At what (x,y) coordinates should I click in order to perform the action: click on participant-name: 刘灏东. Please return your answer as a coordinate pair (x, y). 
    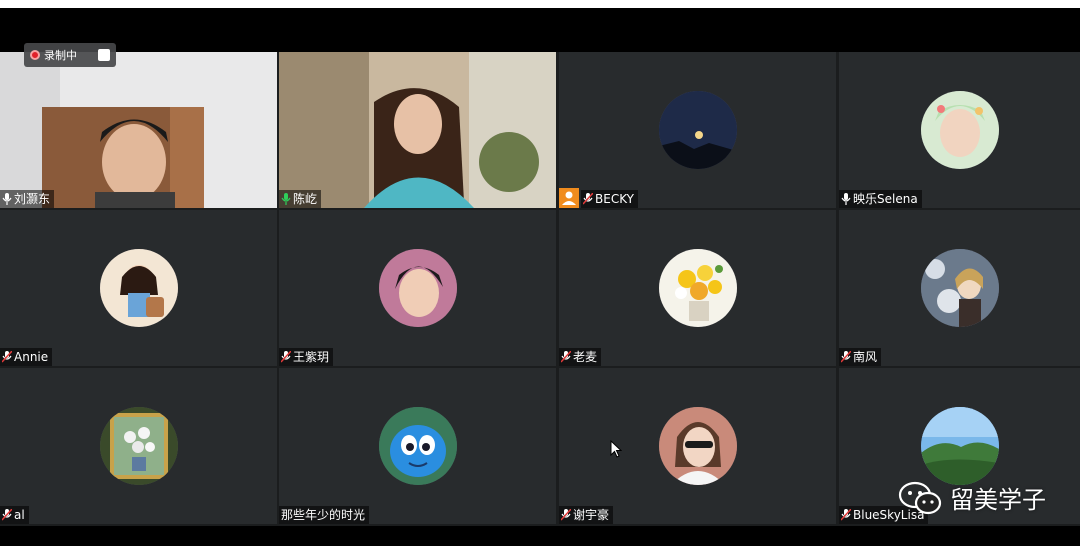
    Looking at the image, I should click on (32, 199).